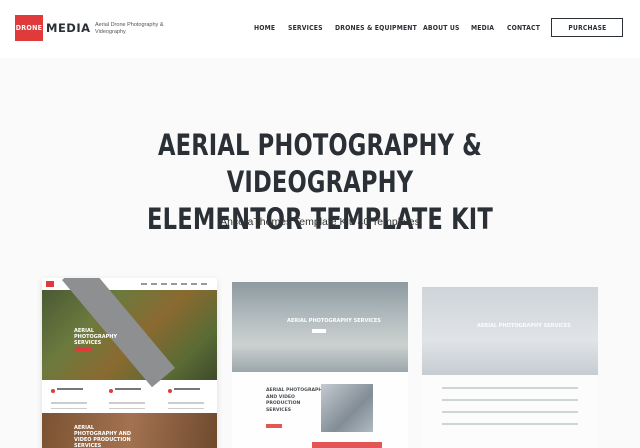 The width and height of the screenshot is (640, 448). I want to click on nav-about-us: ABOUT US, so click(441, 27).